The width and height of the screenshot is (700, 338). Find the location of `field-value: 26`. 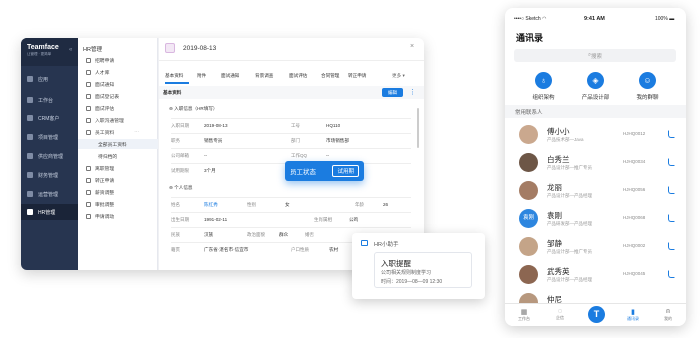

field-value: 26 is located at coordinates (386, 204).